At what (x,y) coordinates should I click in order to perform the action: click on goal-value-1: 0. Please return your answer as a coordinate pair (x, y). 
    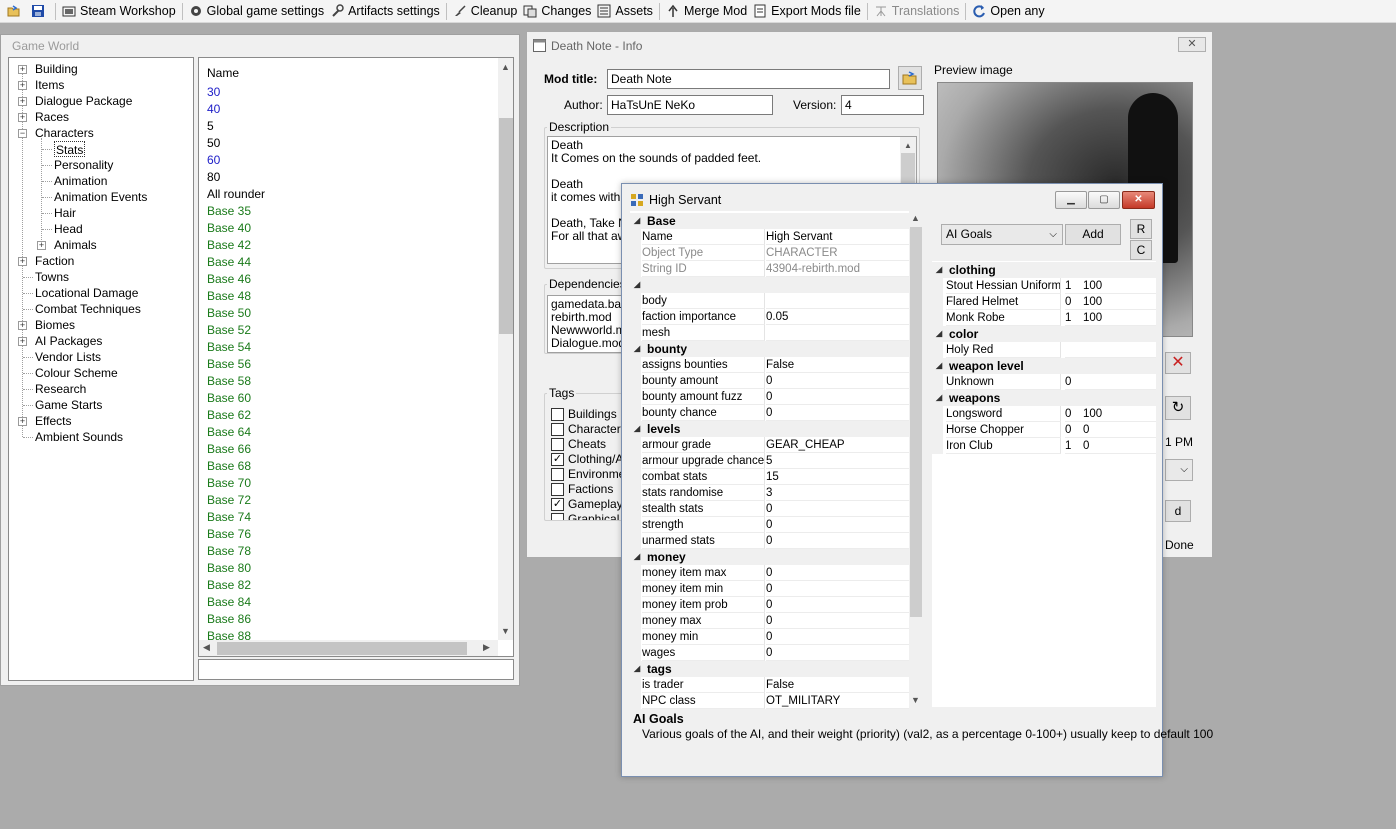
    Looking at the image, I should click on (1074, 430).